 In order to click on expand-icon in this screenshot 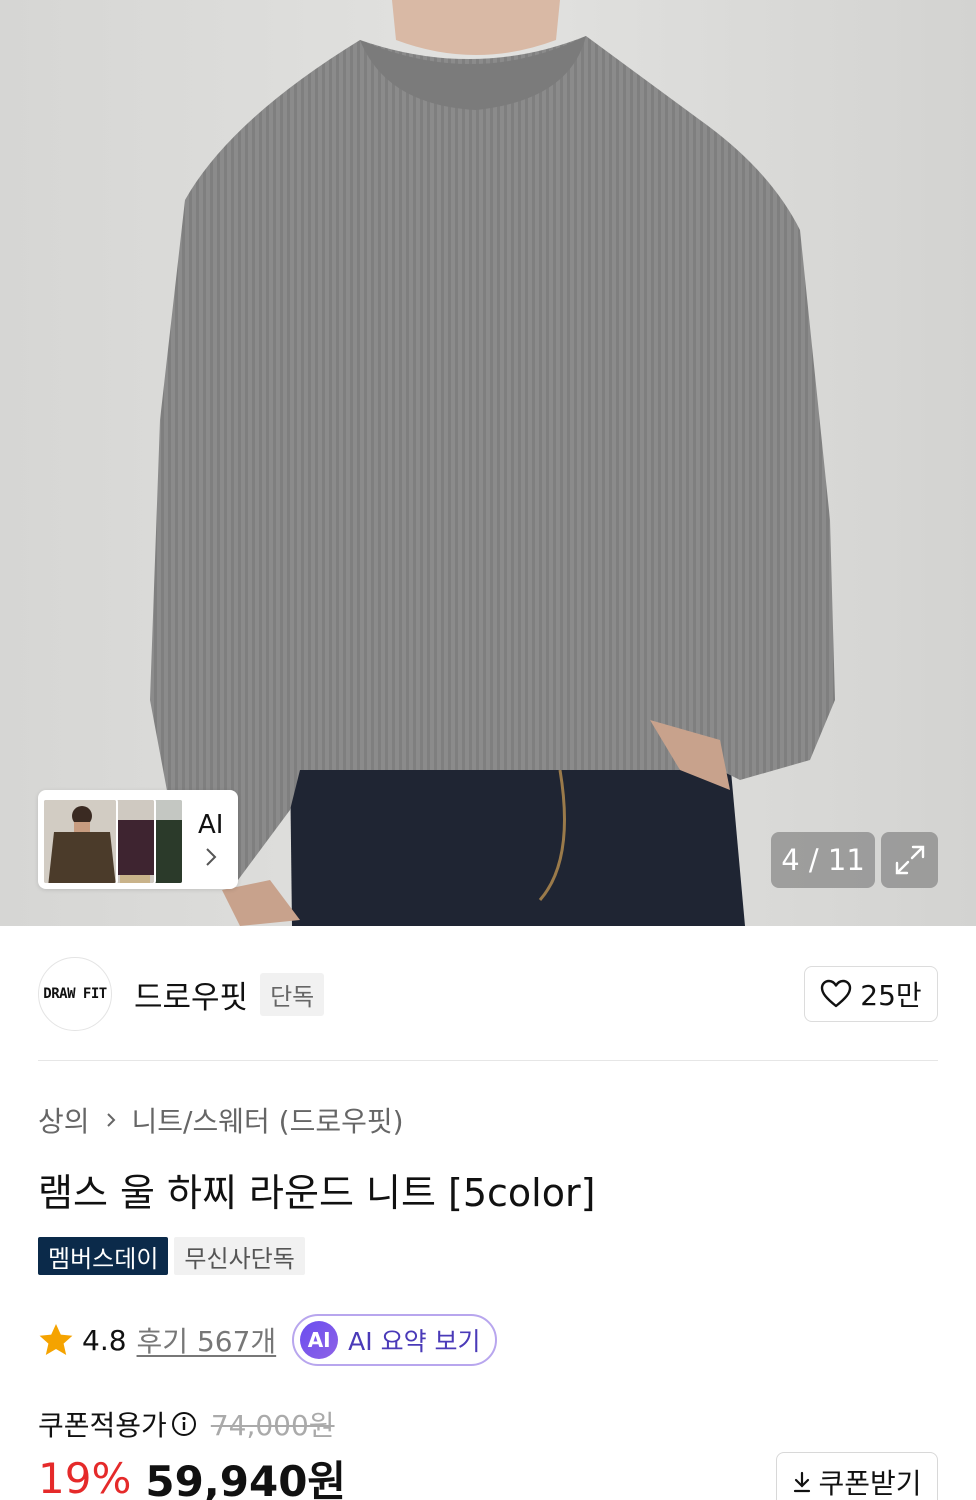, I will do `click(909, 860)`.